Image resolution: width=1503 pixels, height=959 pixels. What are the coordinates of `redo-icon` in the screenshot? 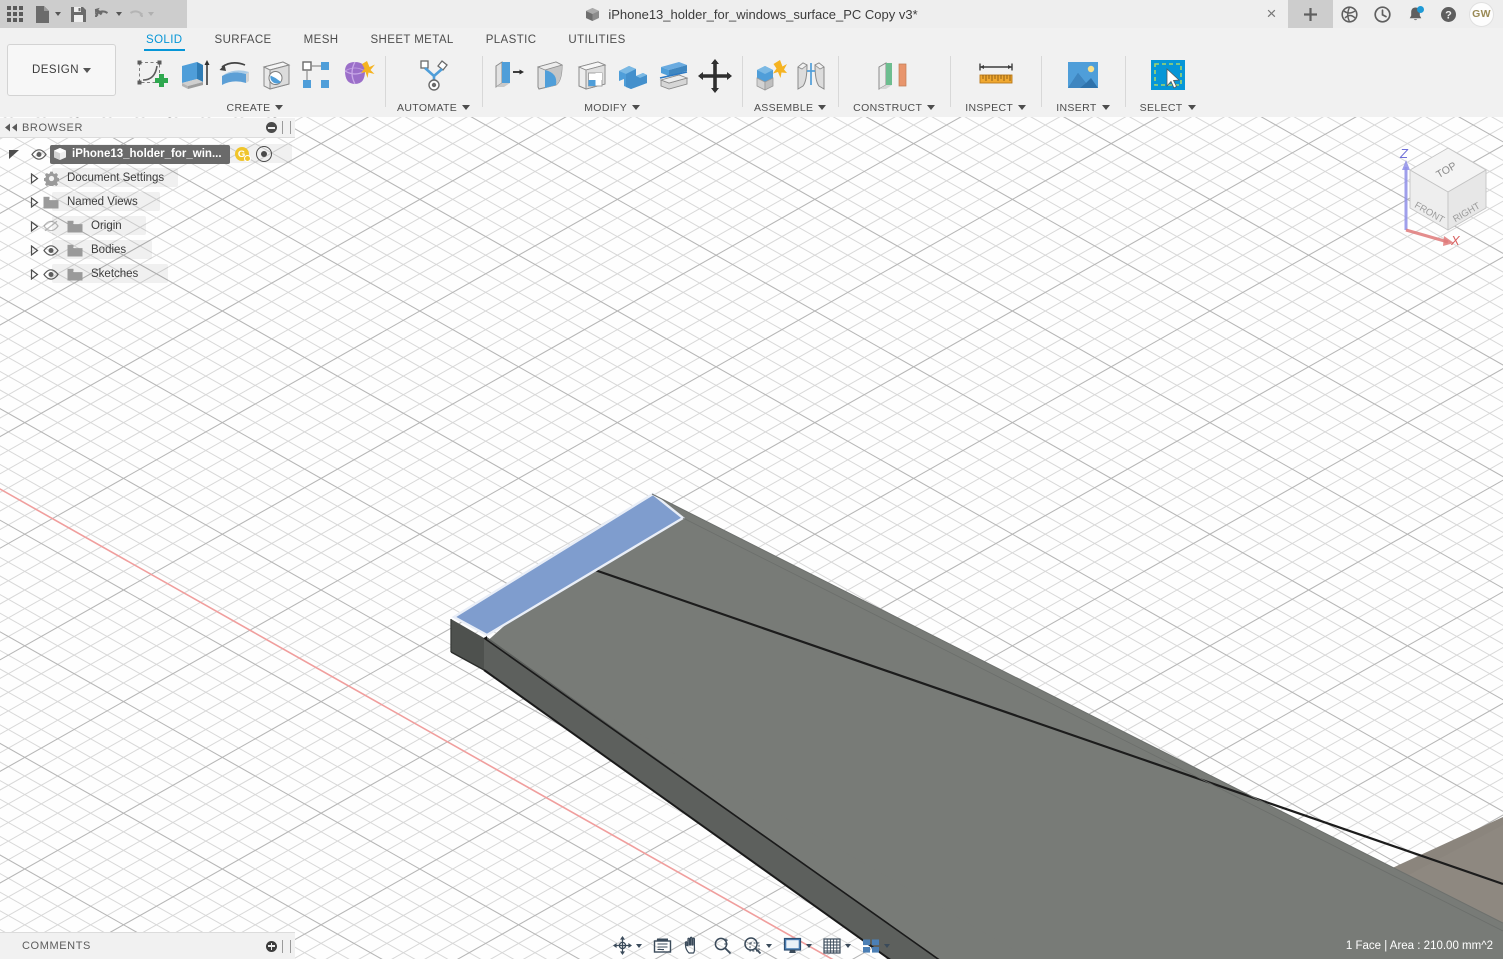 It's located at (140, 14).